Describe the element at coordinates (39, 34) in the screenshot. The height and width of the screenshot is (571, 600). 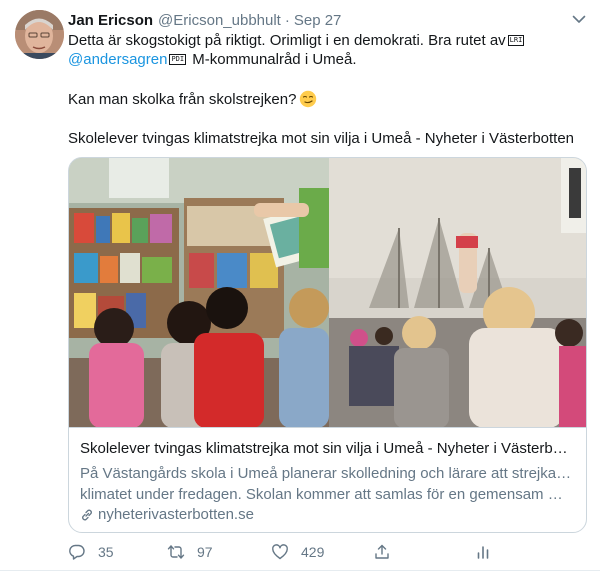
I see `avatar` at that location.